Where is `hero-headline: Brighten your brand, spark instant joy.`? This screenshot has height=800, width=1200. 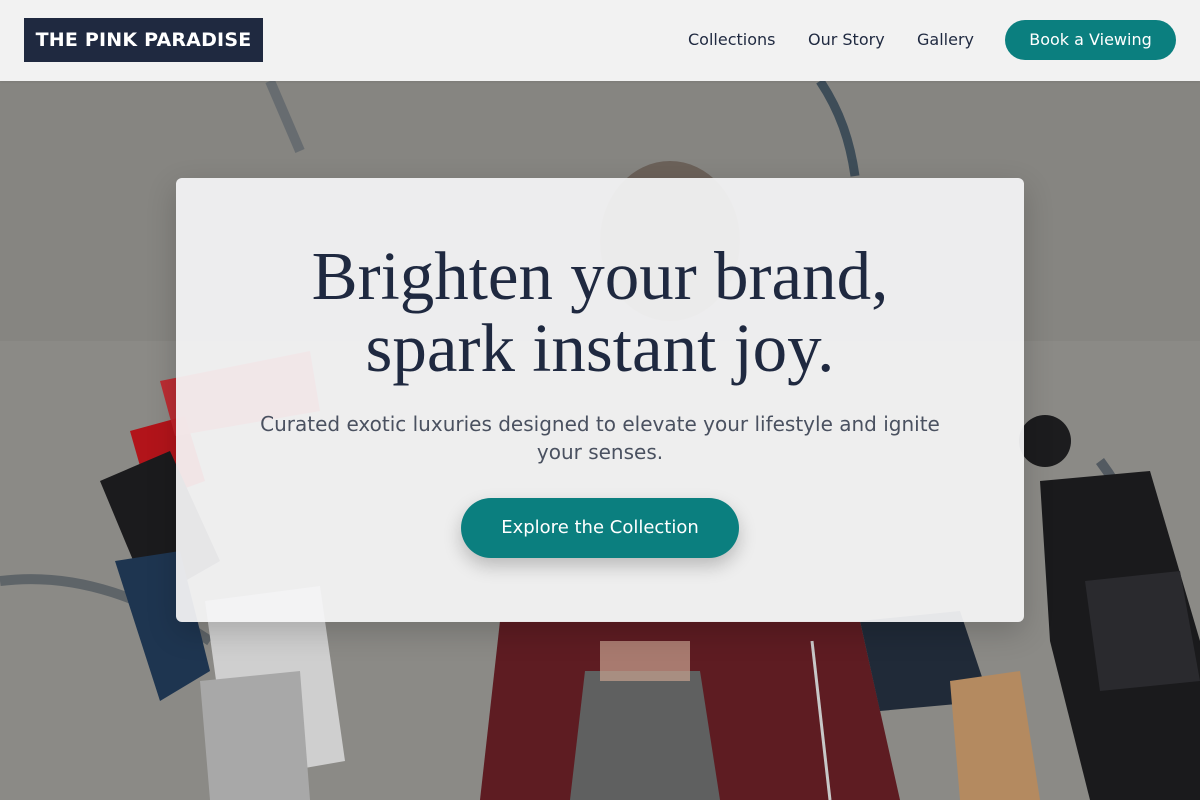 hero-headline: Brighten your brand, spark instant joy. is located at coordinates (600, 312).